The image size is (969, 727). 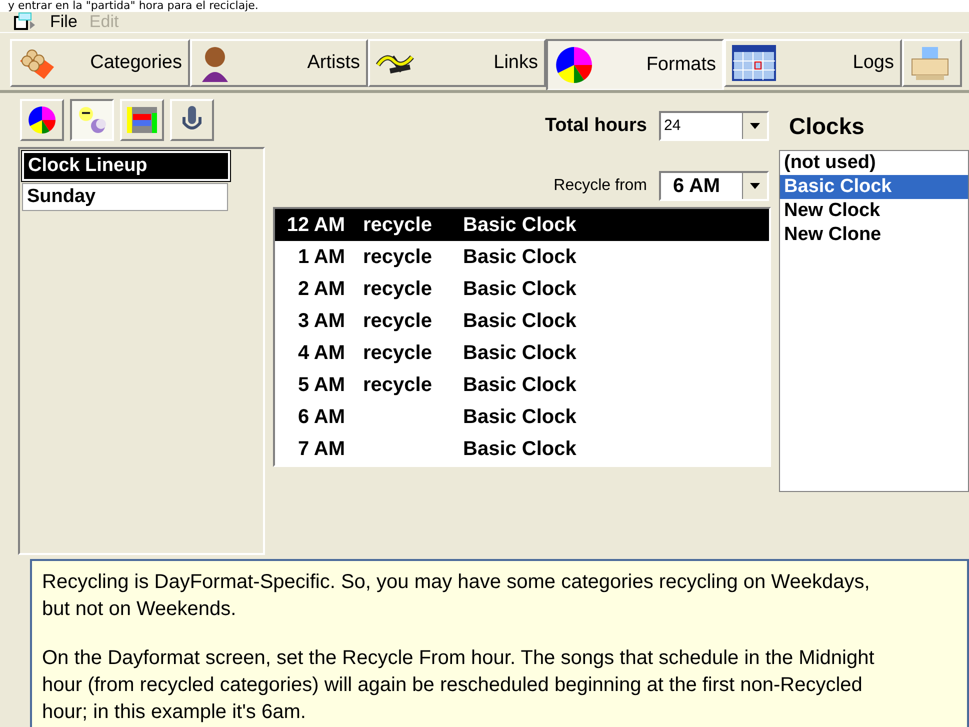 I want to click on toolbar-tab: Links, so click(x=457, y=63).